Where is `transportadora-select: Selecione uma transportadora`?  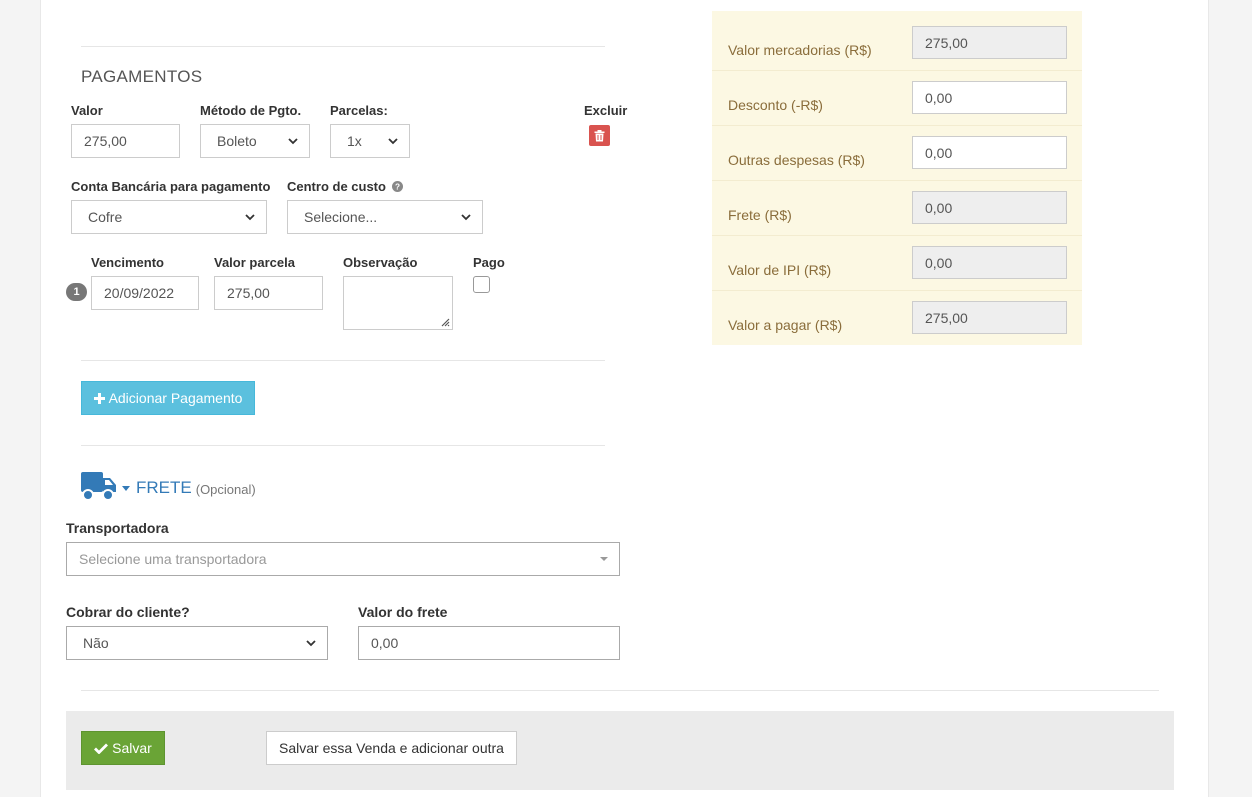
transportadora-select: Selecione uma transportadora is located at coordinates (343, 559).